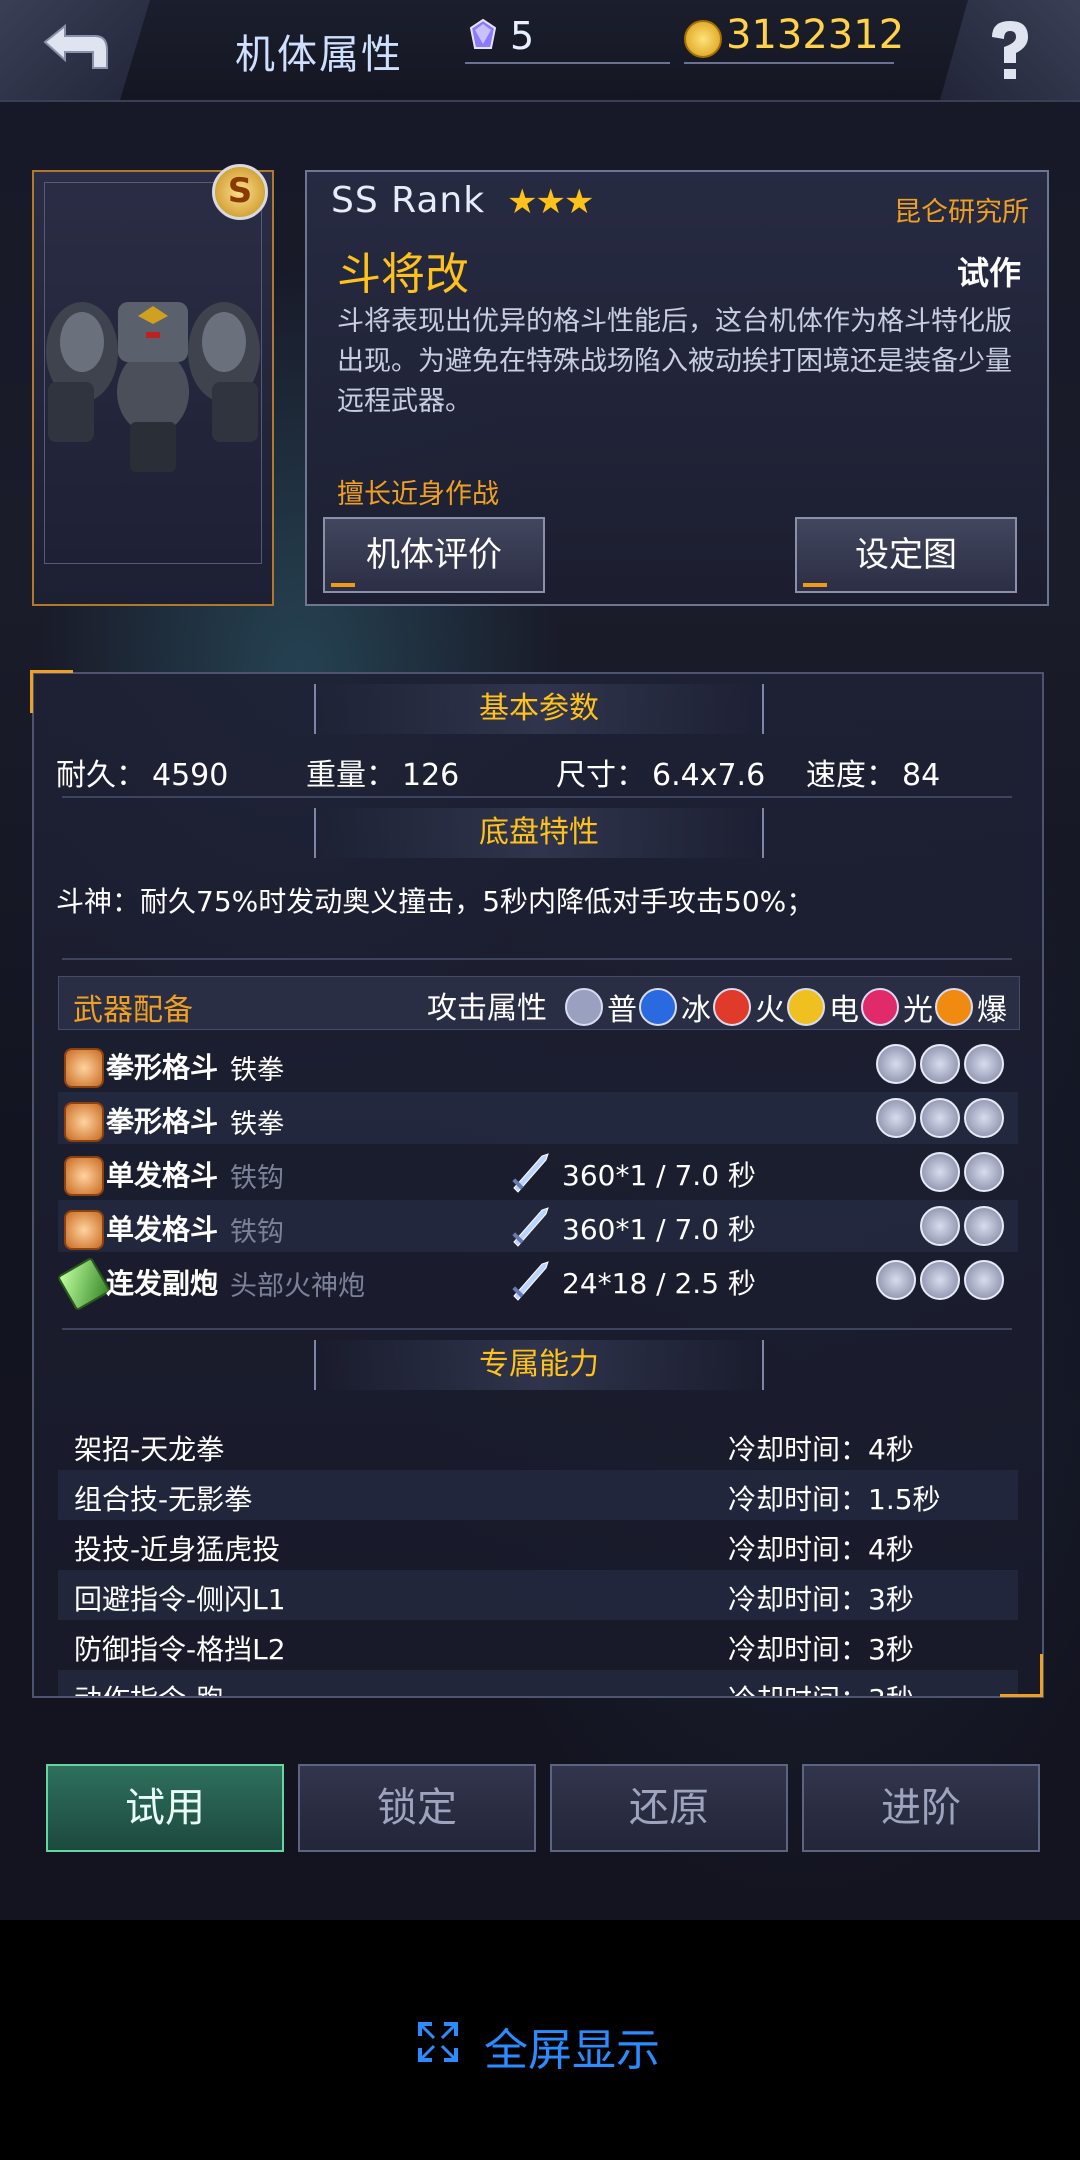  What do you see at coordinates (434, 555) in the screenshot?
I see `evaluation-button: 机体评价` at bounding box center [434, 555].